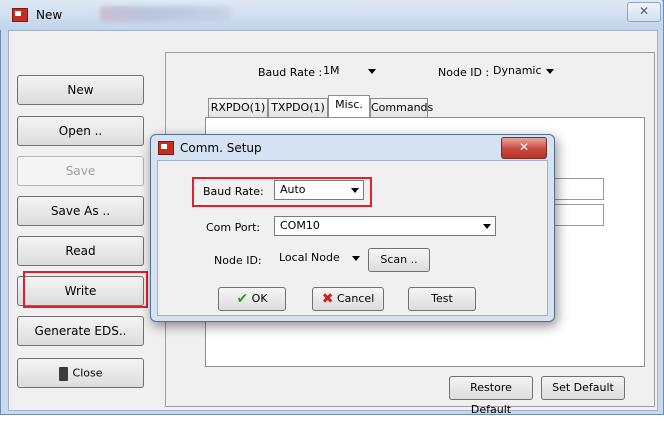  I want to click on node-id-select: Dynamic, so click(523, 72).